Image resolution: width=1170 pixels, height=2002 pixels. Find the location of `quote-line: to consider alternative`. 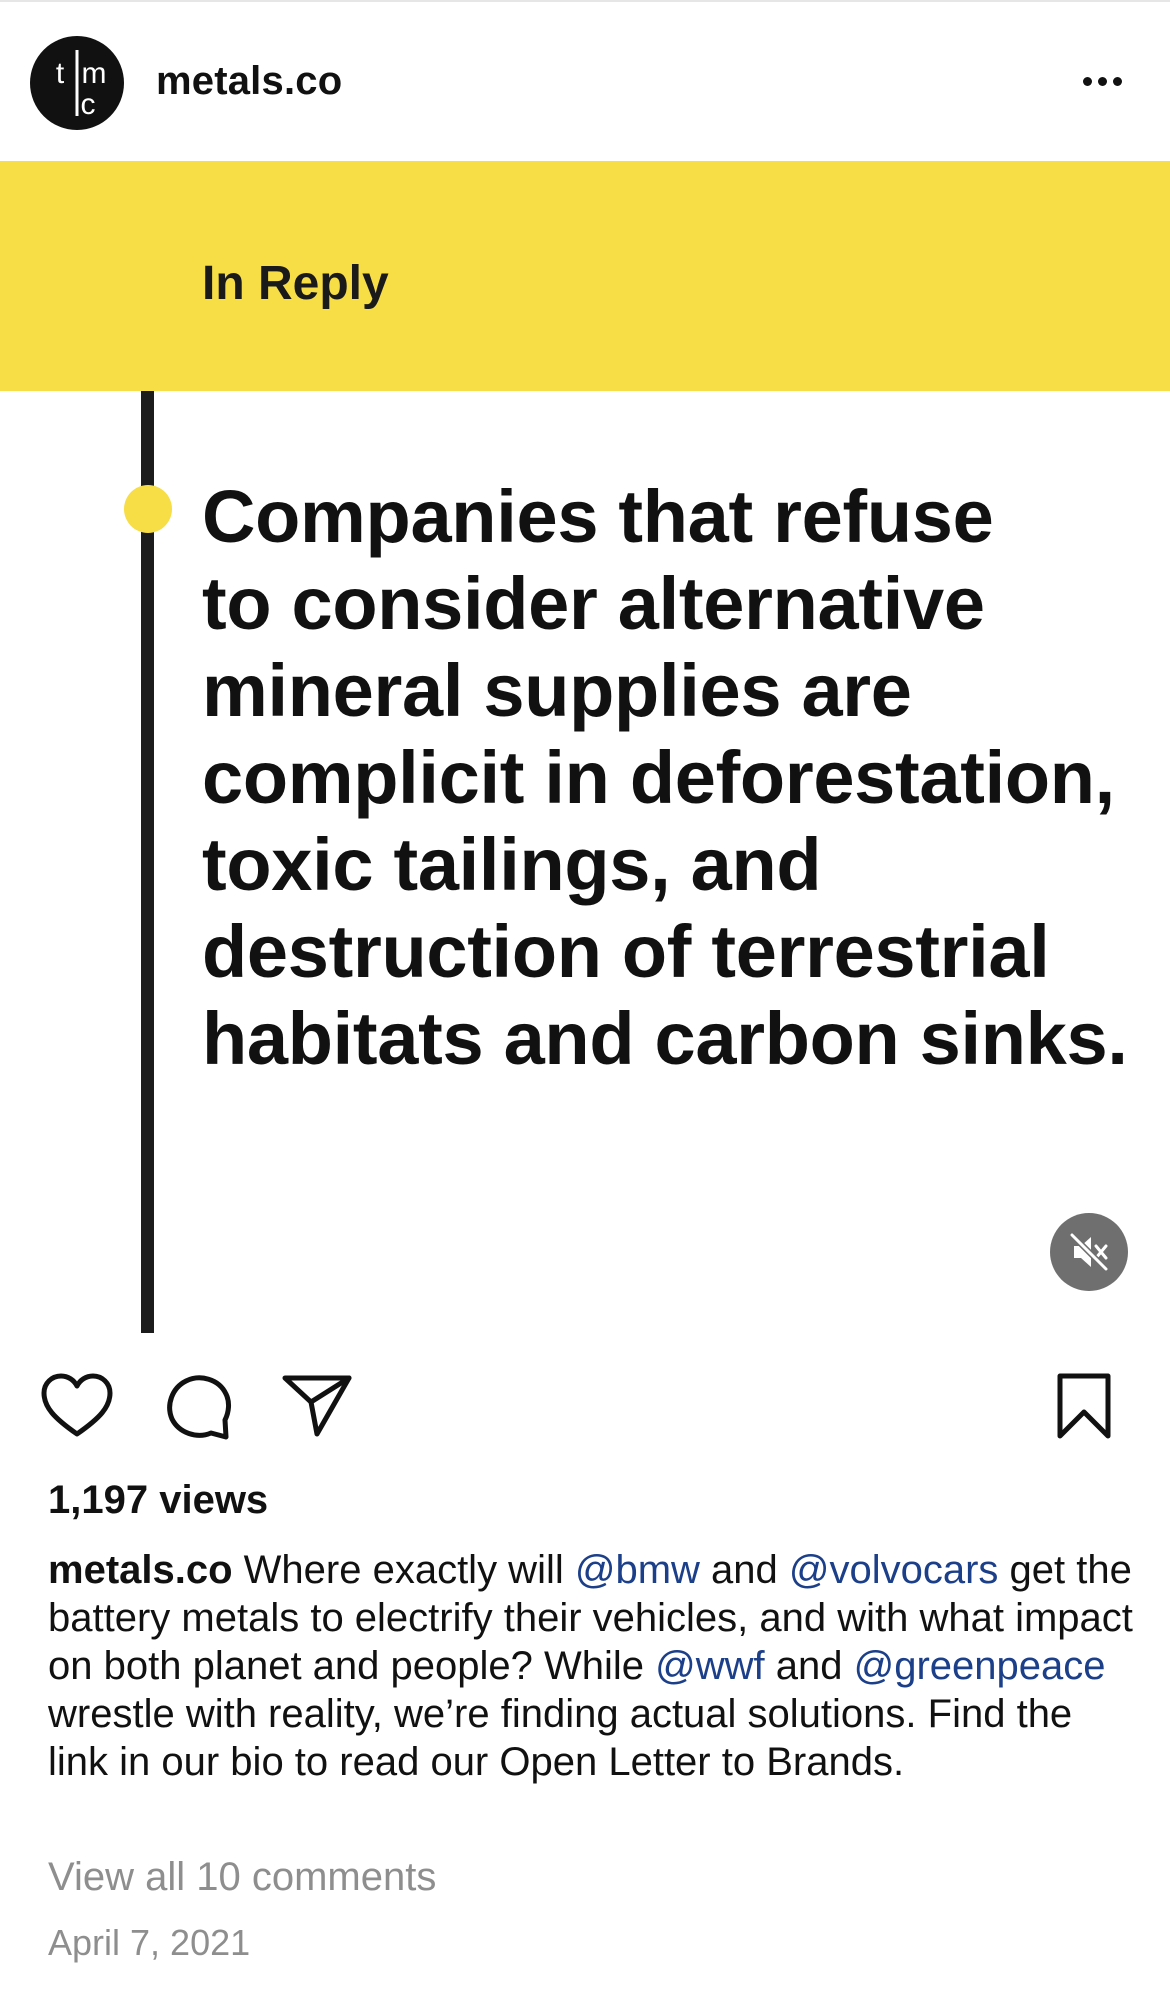

quote-line: to consider alternative is located at coordinates (593, 603).